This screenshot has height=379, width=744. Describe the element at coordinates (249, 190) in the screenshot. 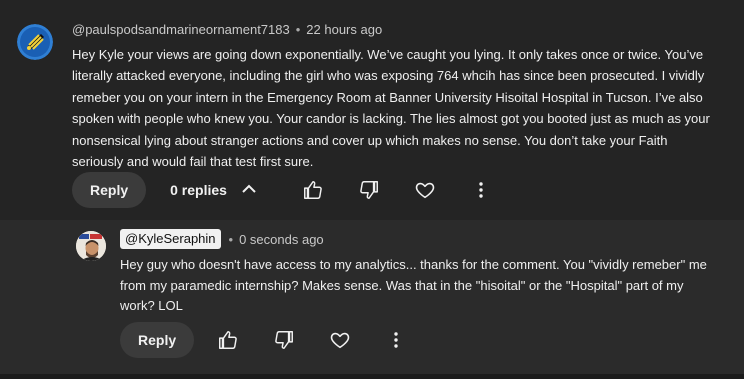

I see `chevron-up-icon` at that location.